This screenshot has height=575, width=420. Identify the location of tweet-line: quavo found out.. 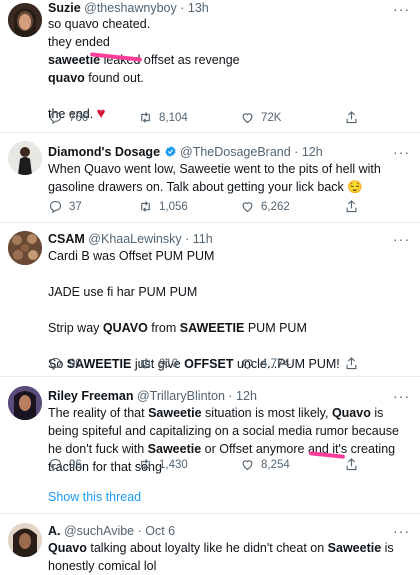
(96, 78).